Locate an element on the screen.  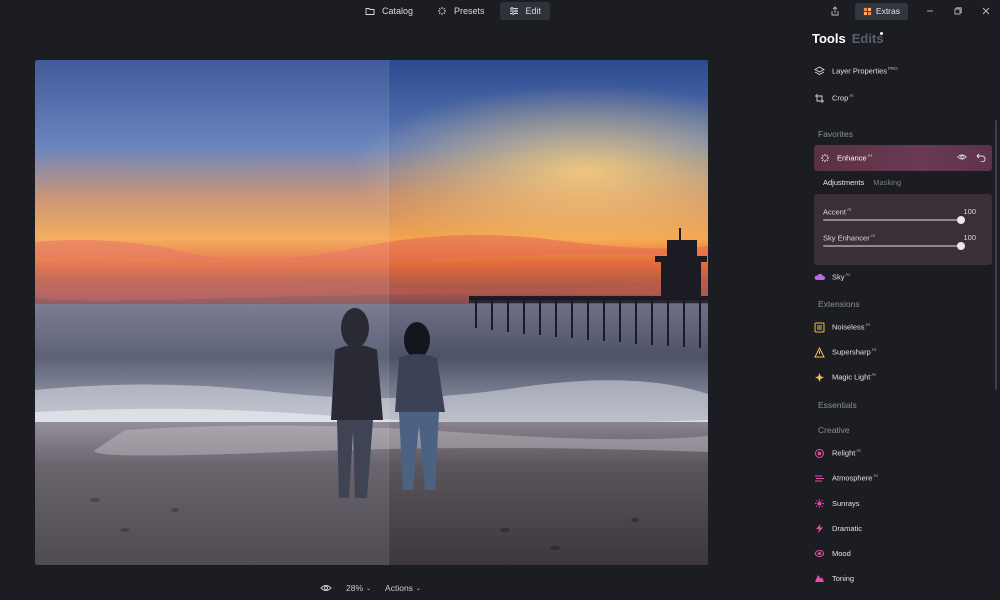
close-icon is located at coordinates (986, 11).